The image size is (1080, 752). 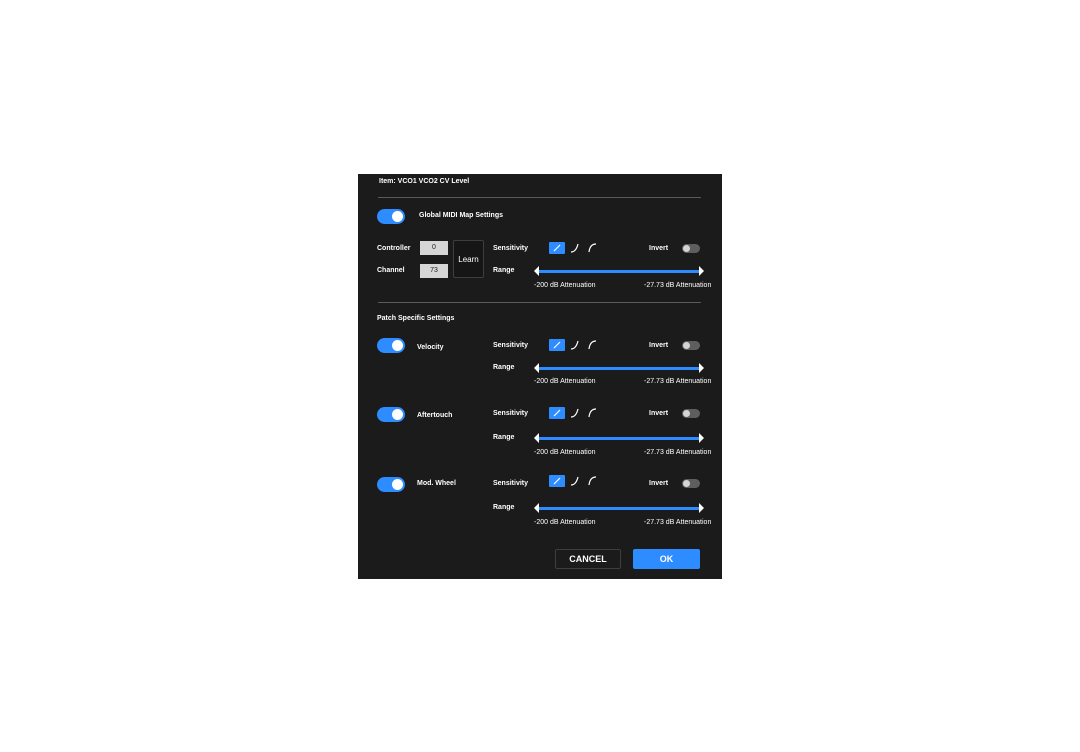 I want to click on cancel-button: CANCEL, so click(x=588, y=559).